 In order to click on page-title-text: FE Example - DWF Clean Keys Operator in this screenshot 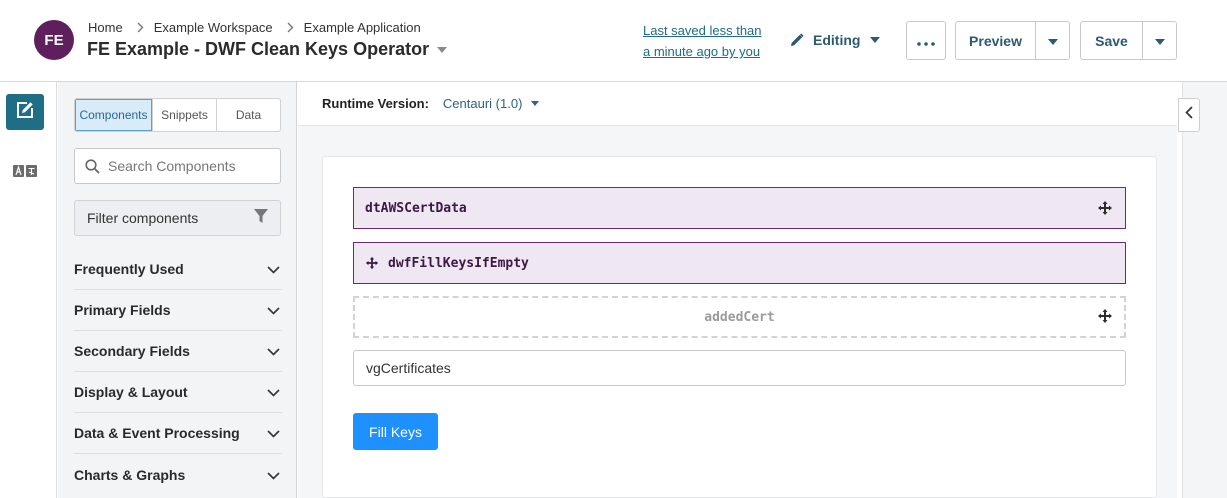, I will do `click(258, 49)`.